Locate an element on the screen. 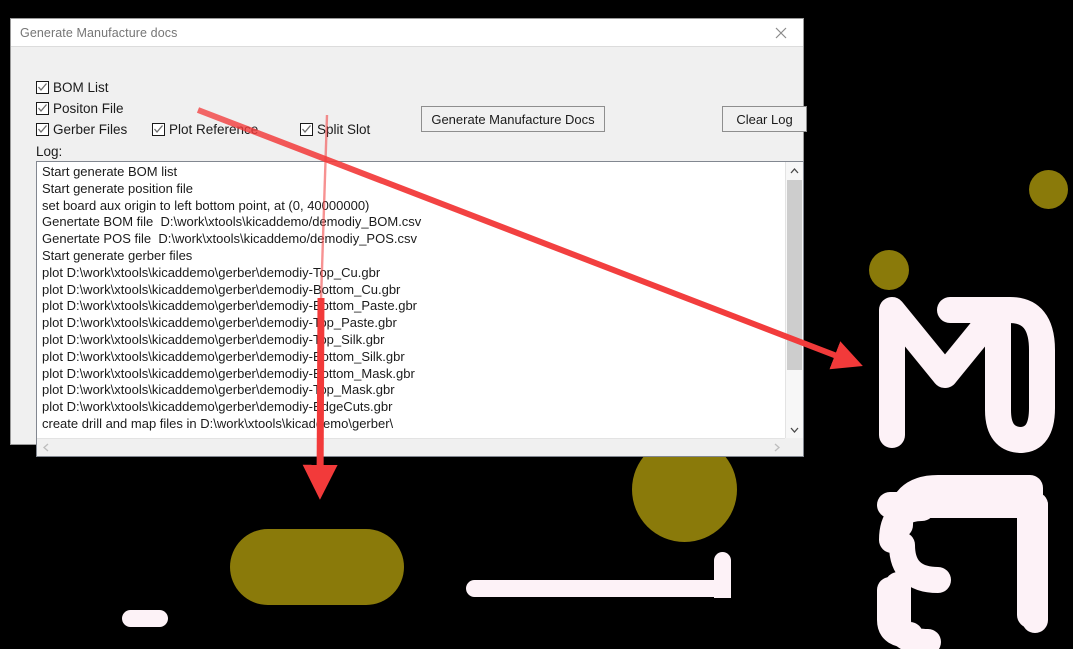 The image size is (1073, 649). chevron-down-icon is located at coordinates (794, 429).